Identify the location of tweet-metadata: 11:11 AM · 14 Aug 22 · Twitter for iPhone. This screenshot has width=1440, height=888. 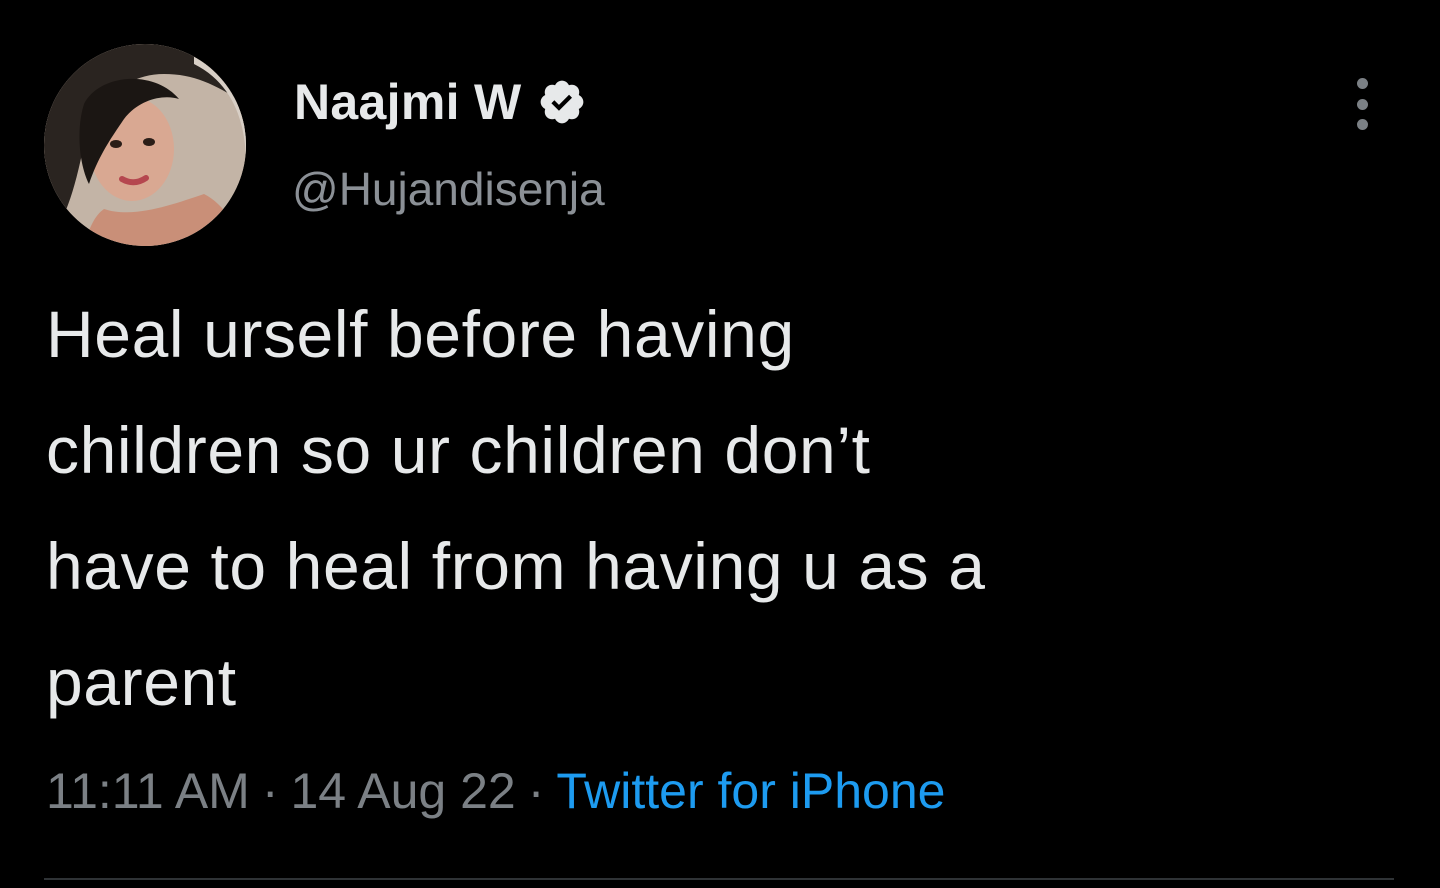
(495, 791).